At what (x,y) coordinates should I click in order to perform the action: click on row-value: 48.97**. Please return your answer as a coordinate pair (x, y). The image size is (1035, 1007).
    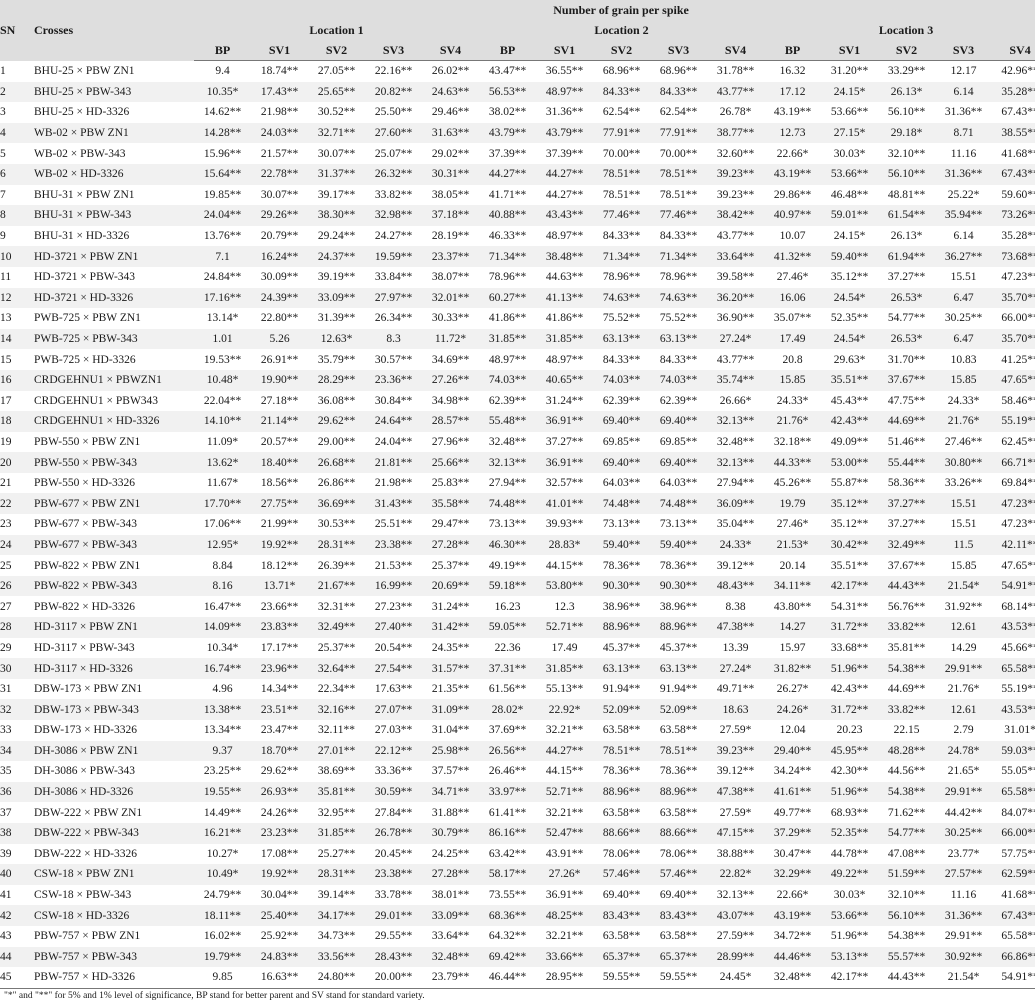
    Looking at the image, I should click on (564, 92).